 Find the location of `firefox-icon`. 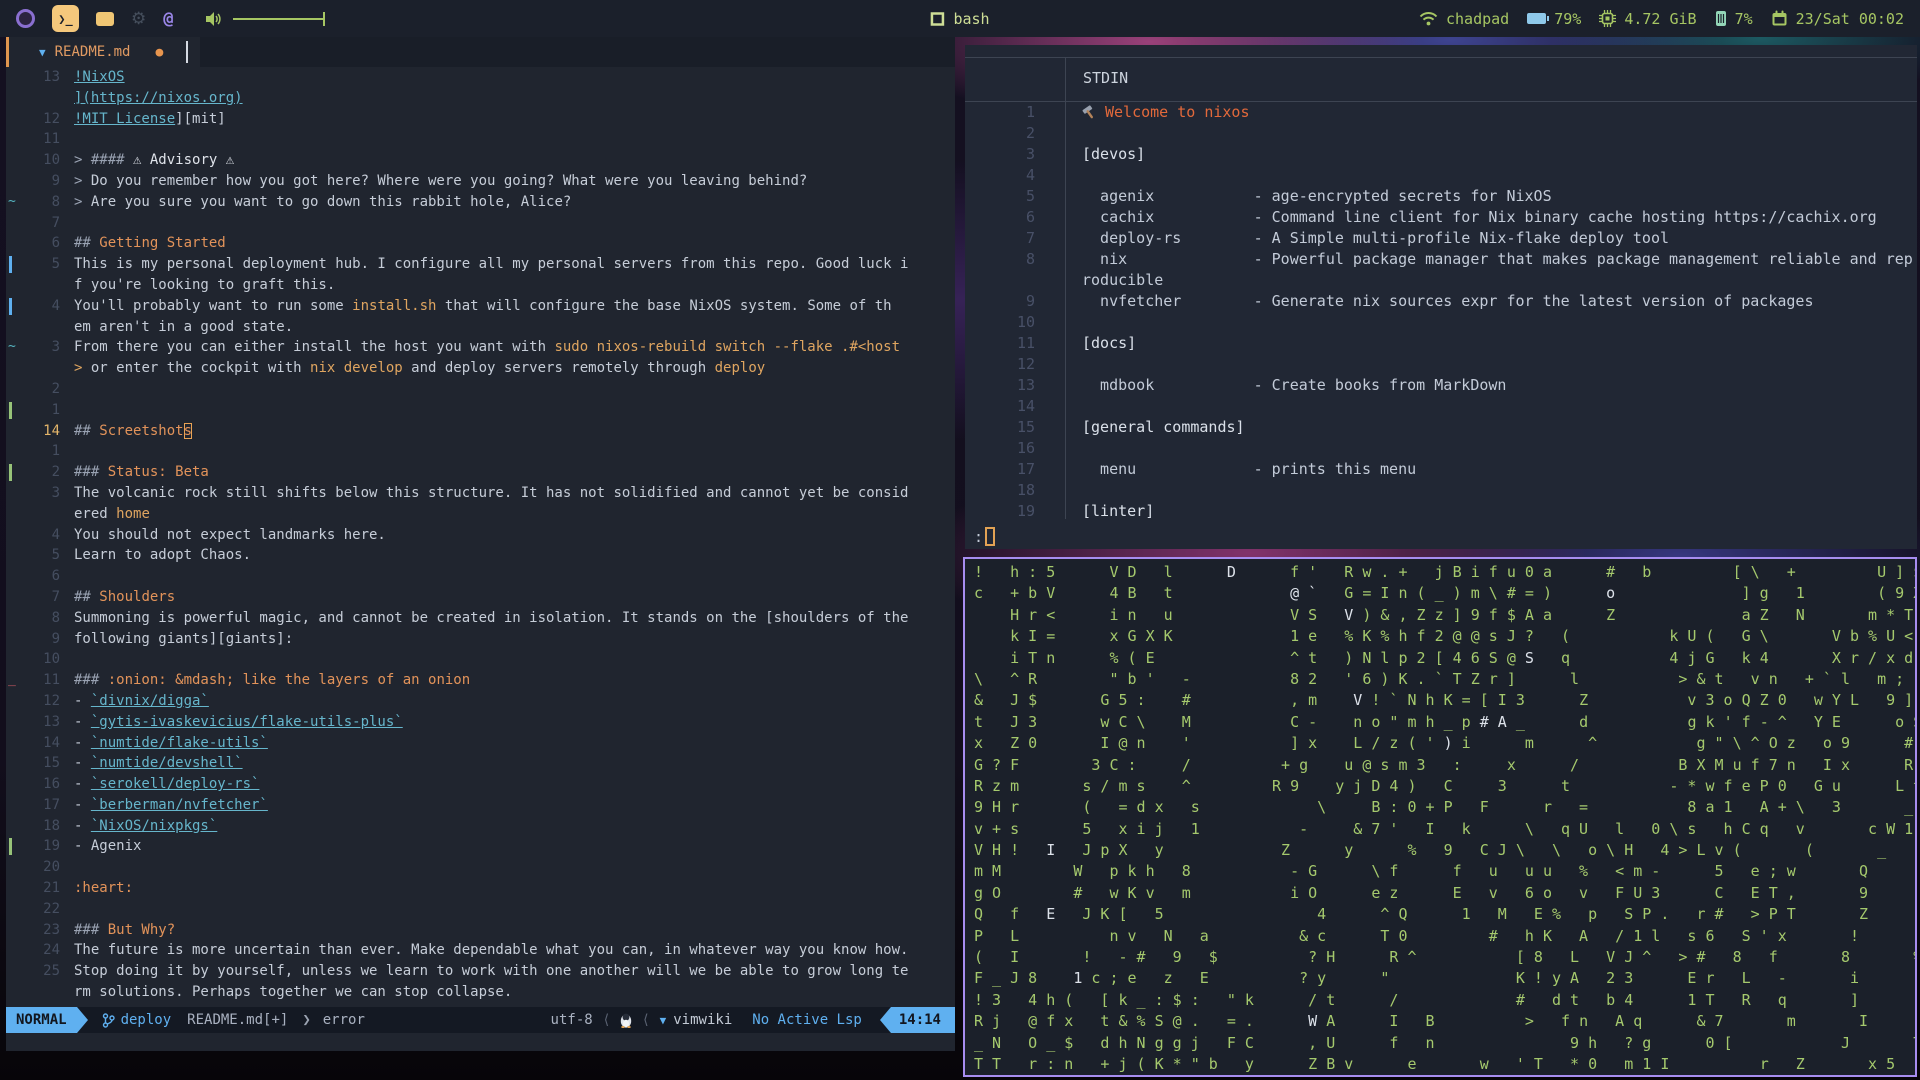

firefox-icon is located at coordinates (25, 18).